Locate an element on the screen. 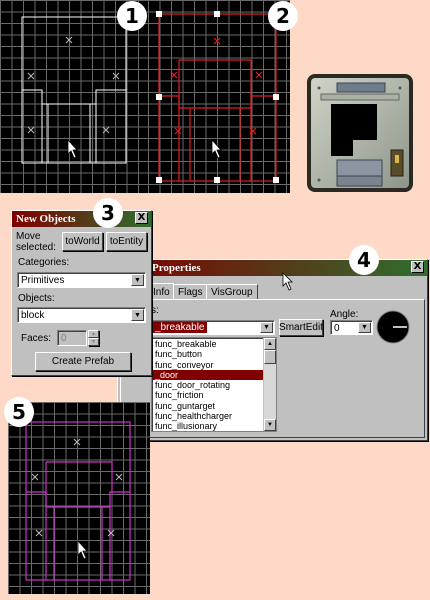  properties-titlebar: Properties X is located at coordinates (272, 268).